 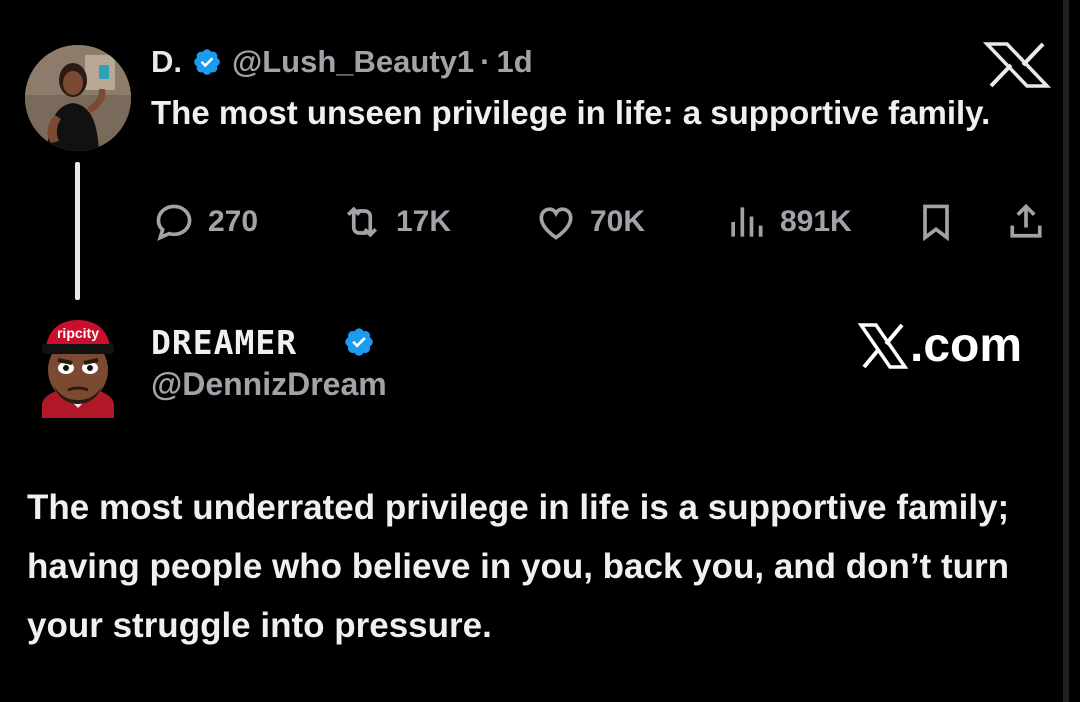 I want to click on display-name: D., so click(x=166, y=62).